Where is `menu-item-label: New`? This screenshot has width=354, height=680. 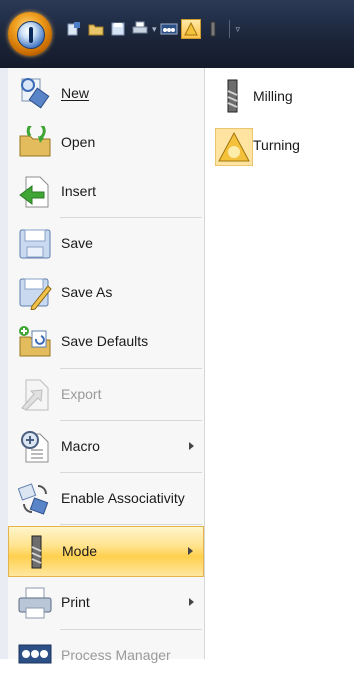 menu-item-label: New is located at coordinates (75, 93).